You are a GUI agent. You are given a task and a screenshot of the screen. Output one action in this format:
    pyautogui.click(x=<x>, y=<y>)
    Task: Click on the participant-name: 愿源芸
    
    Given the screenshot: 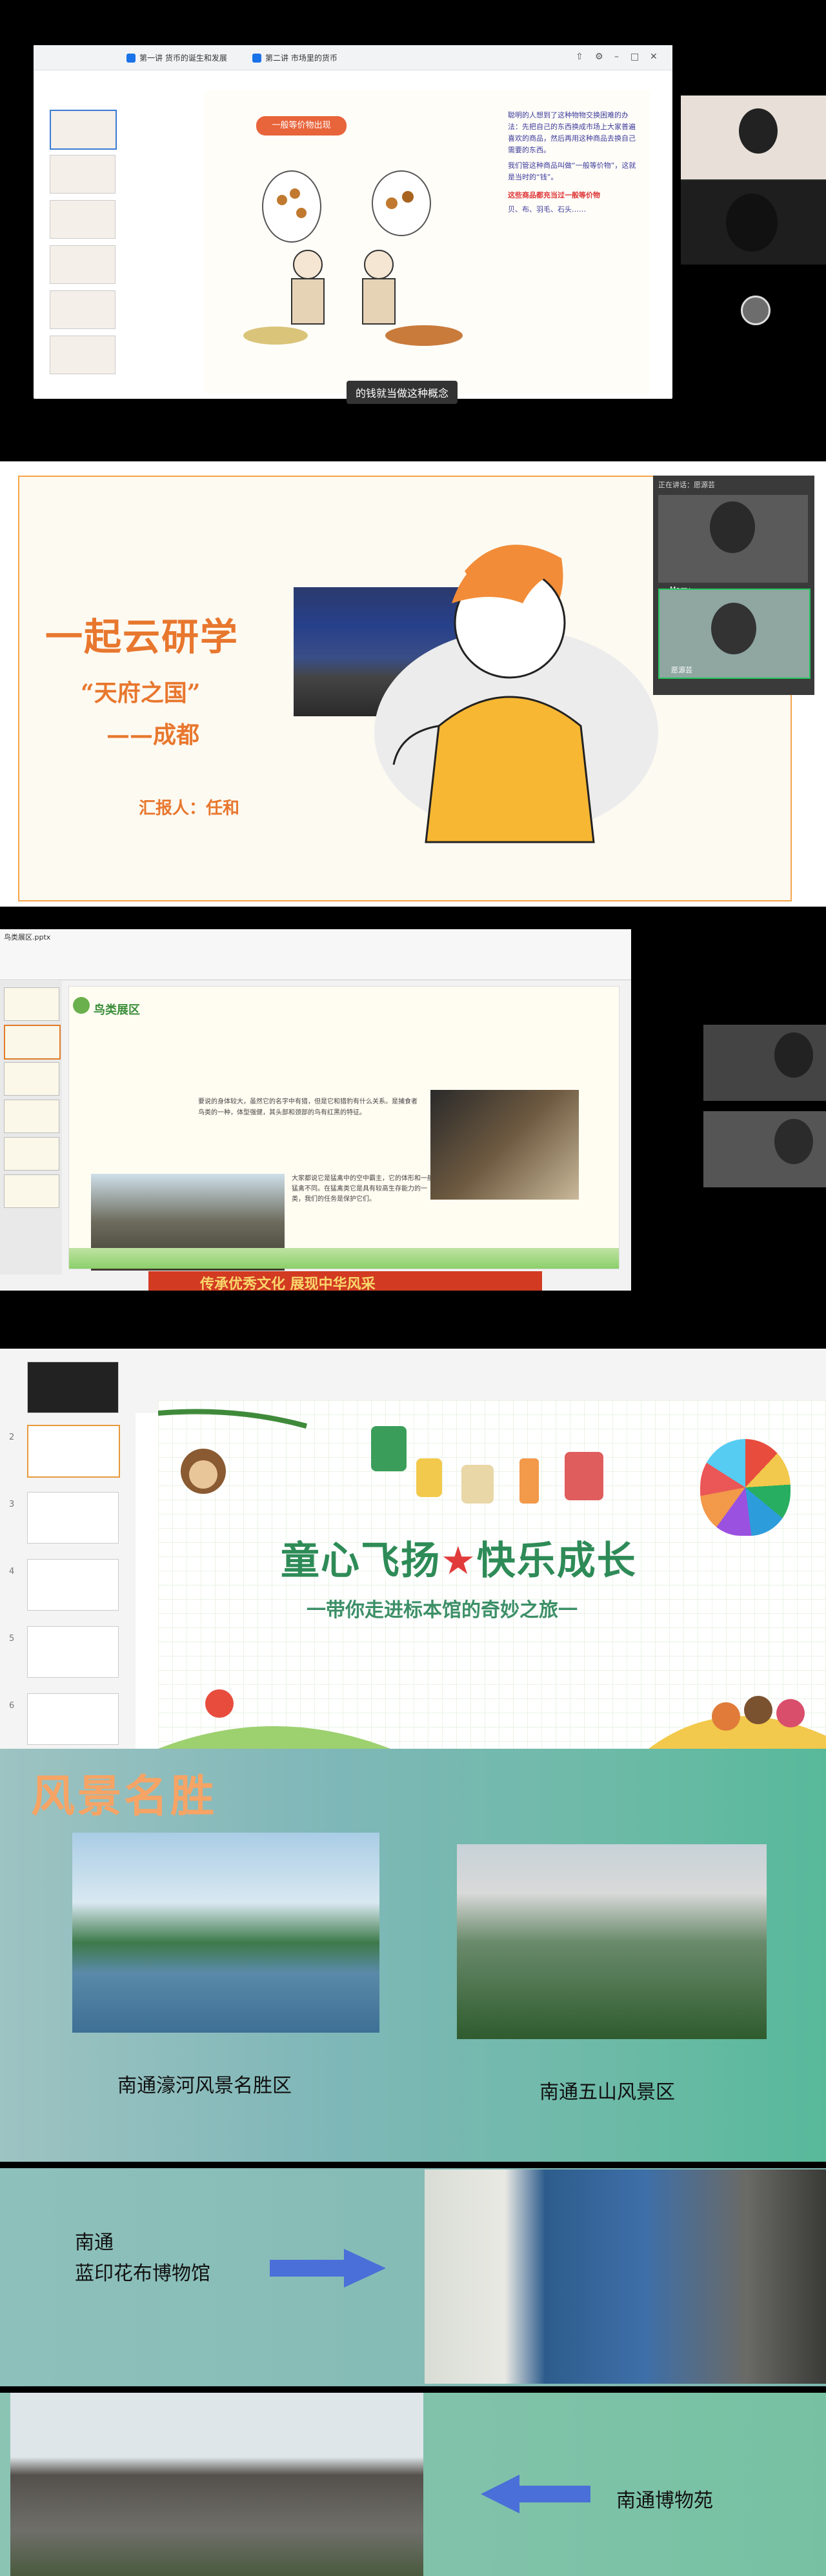 What is the action you would take?
    pyautogui.click(x=681, y=670)
    